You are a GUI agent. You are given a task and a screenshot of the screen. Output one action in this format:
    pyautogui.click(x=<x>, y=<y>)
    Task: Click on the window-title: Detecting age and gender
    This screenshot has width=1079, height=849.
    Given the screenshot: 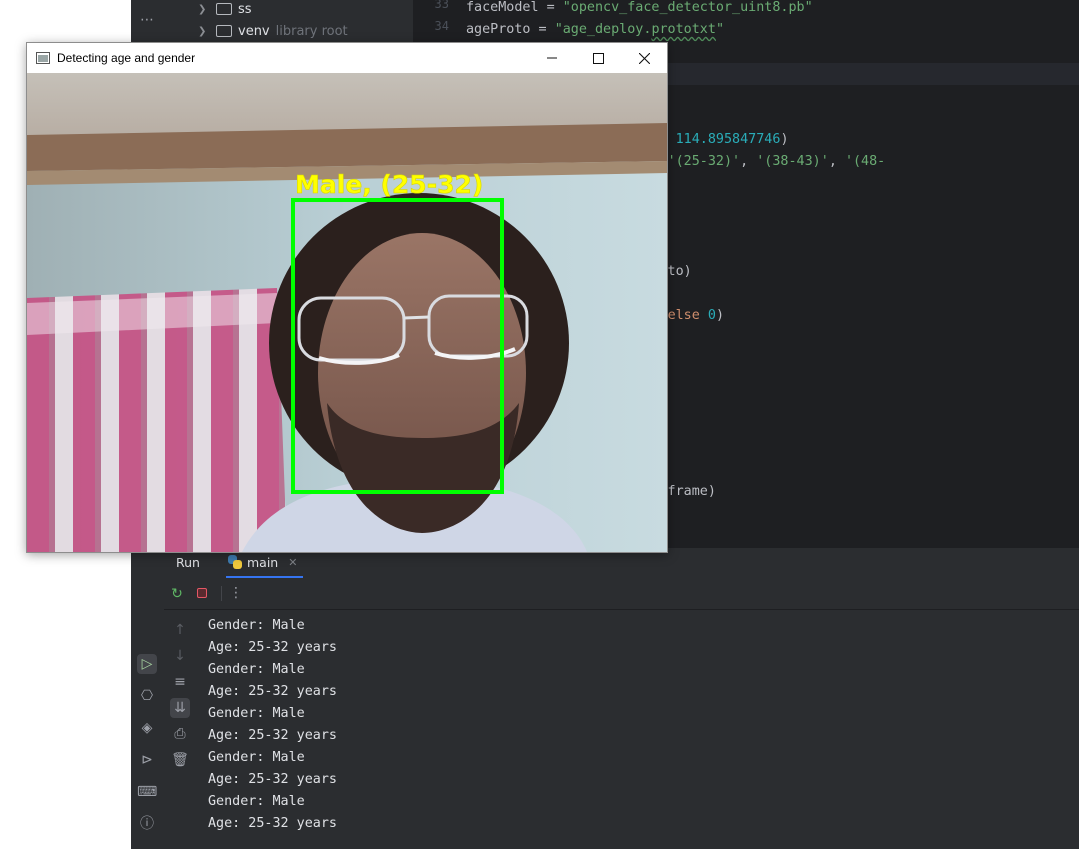 What is the action you would take?
    pyautogui.click(x=126, y=58)
    